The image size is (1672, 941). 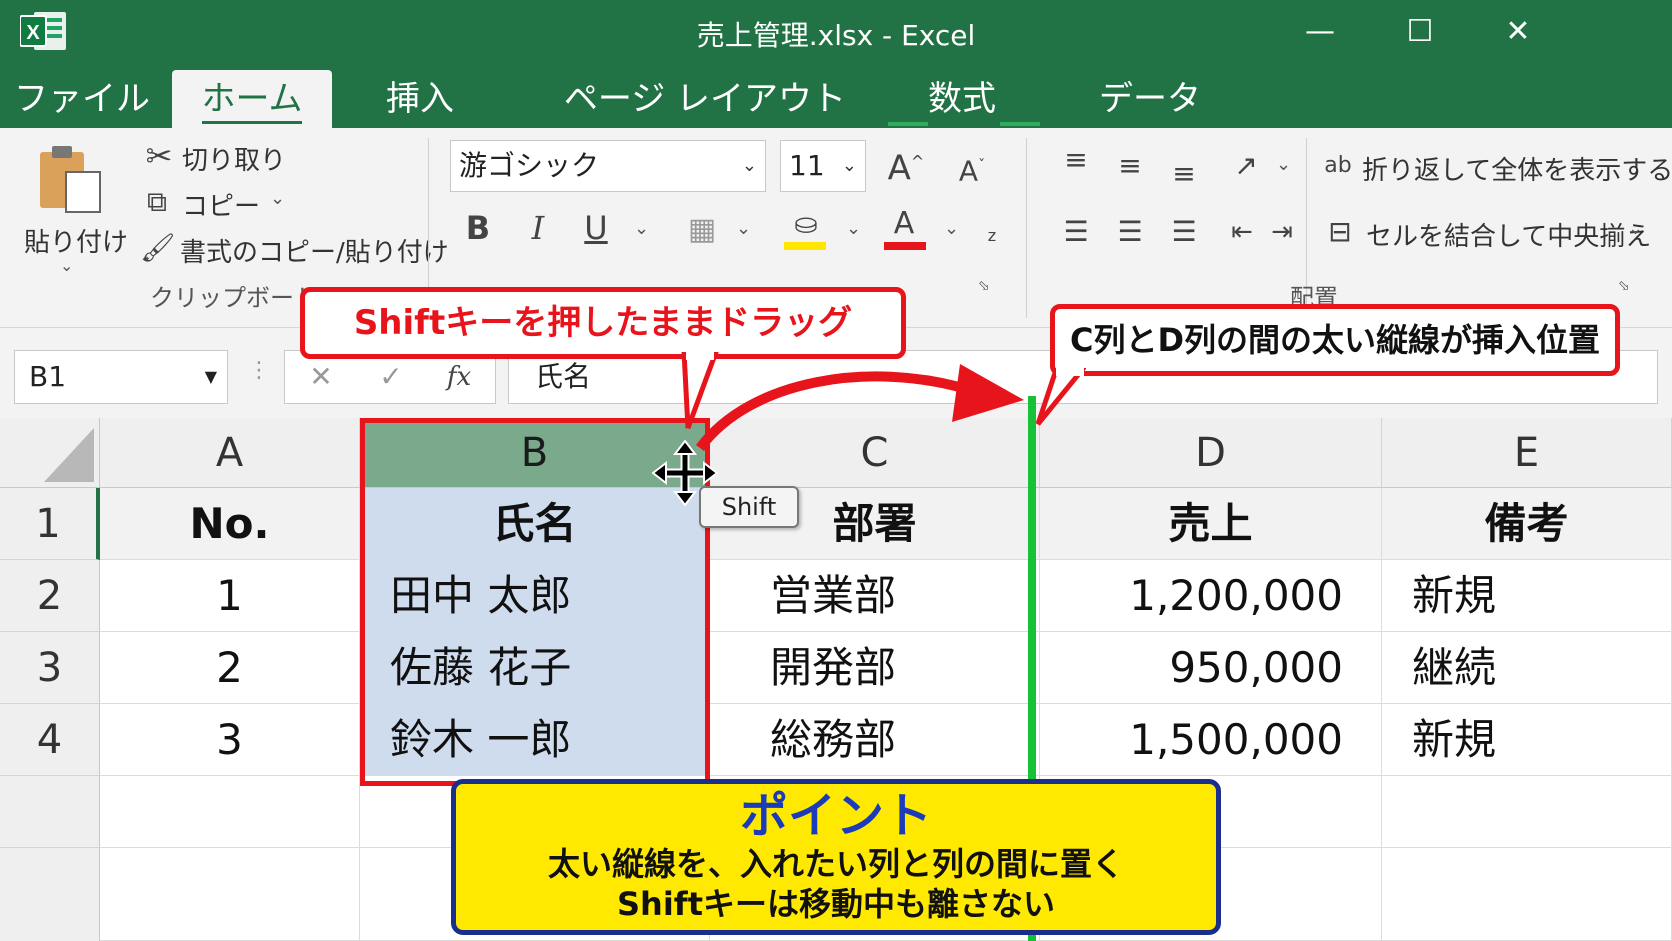 What do you see at coordinates (835, 816) in the screenshot?
I see `point-title: ポイント` at bounding box center [835, 816].